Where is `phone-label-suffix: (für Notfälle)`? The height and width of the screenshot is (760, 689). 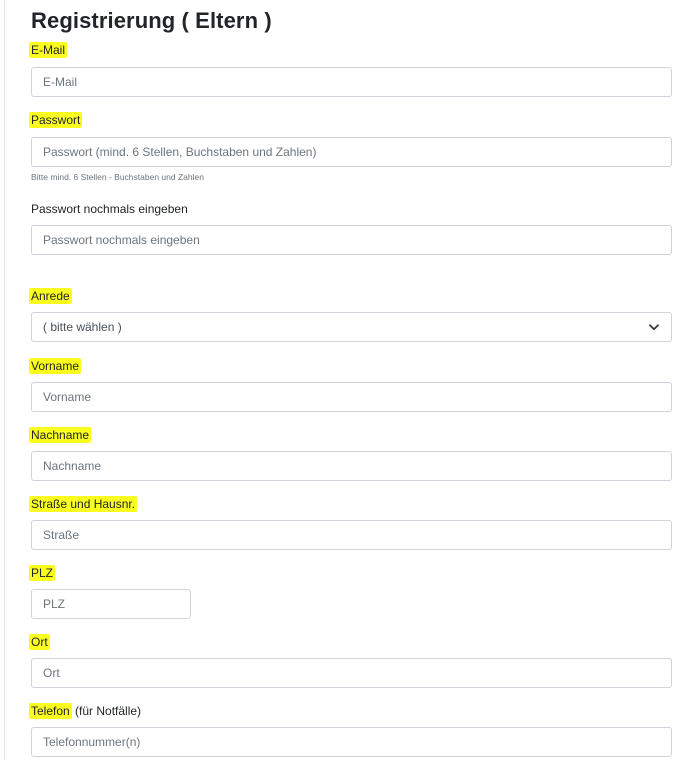
phone-label-suffix: (für Notfälle) is located at coordinates (106, 711).